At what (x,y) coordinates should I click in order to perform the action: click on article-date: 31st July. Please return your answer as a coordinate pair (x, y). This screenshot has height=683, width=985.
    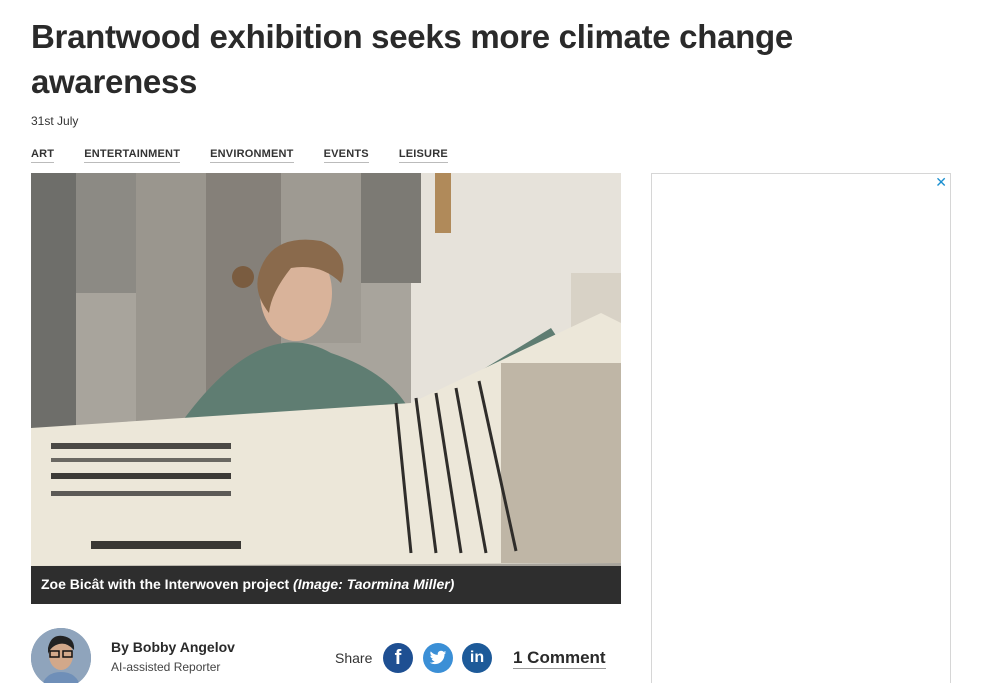
    Looking at the image, I should click on (55, 121).